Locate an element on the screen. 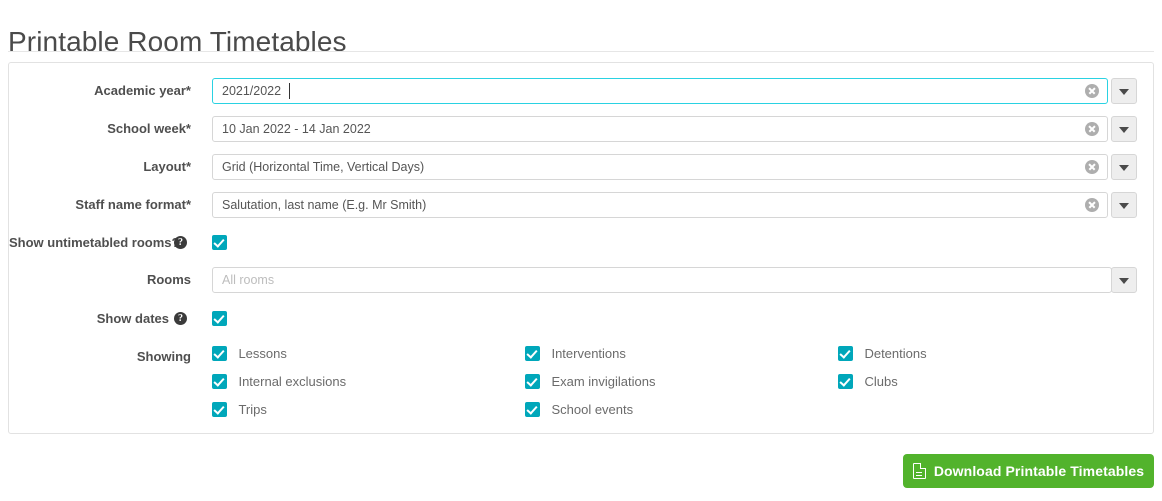 Image resolution: width=1162 pixels, height=501 pixels. rooms-control: All rooms is located at coordinates (674, 280).